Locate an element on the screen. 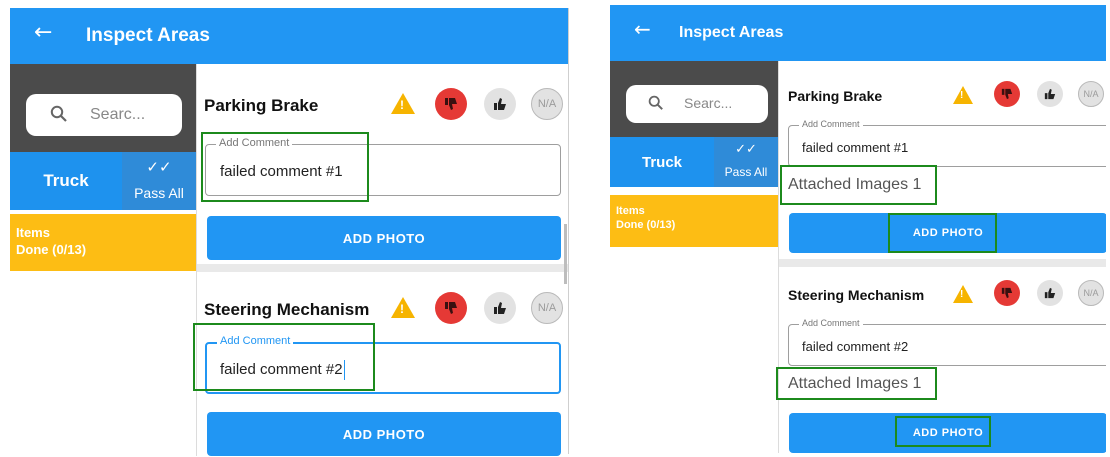 Image resolution: width=1110 pixels, height=457 pixels. screen-separator is located at coordinates (568, 231).